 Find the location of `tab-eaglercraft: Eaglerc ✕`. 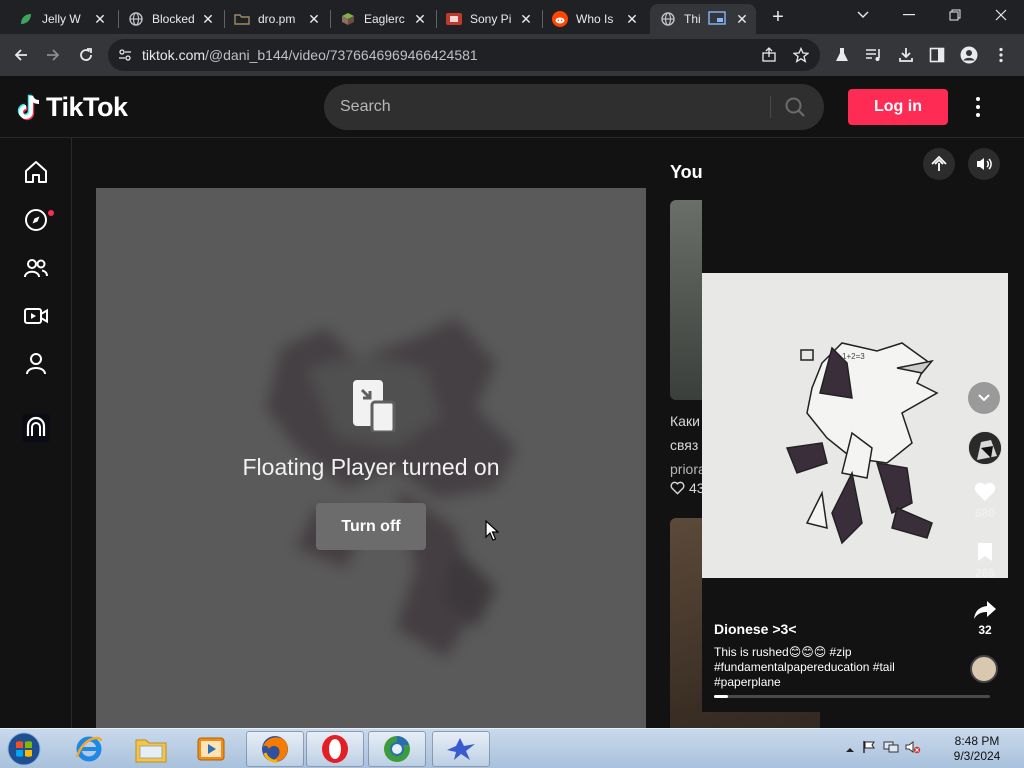

tab-eaglercraft: Eaglerc ✕ is located at coordinates (383, 19).